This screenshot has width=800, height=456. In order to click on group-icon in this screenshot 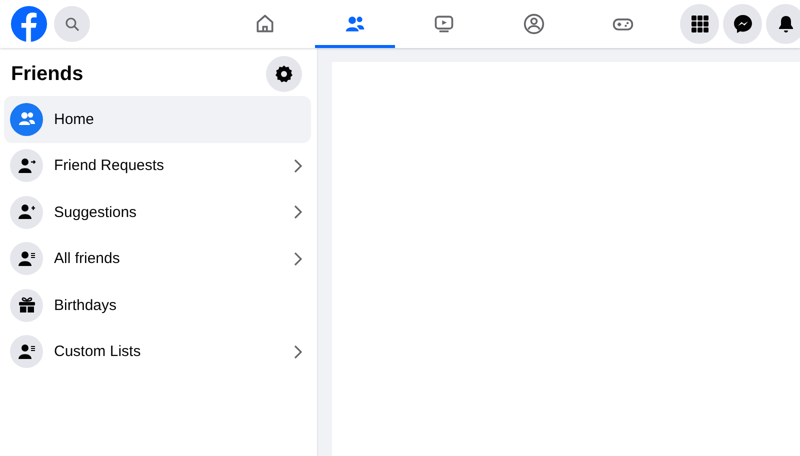, I will do `click(533, 24)`.